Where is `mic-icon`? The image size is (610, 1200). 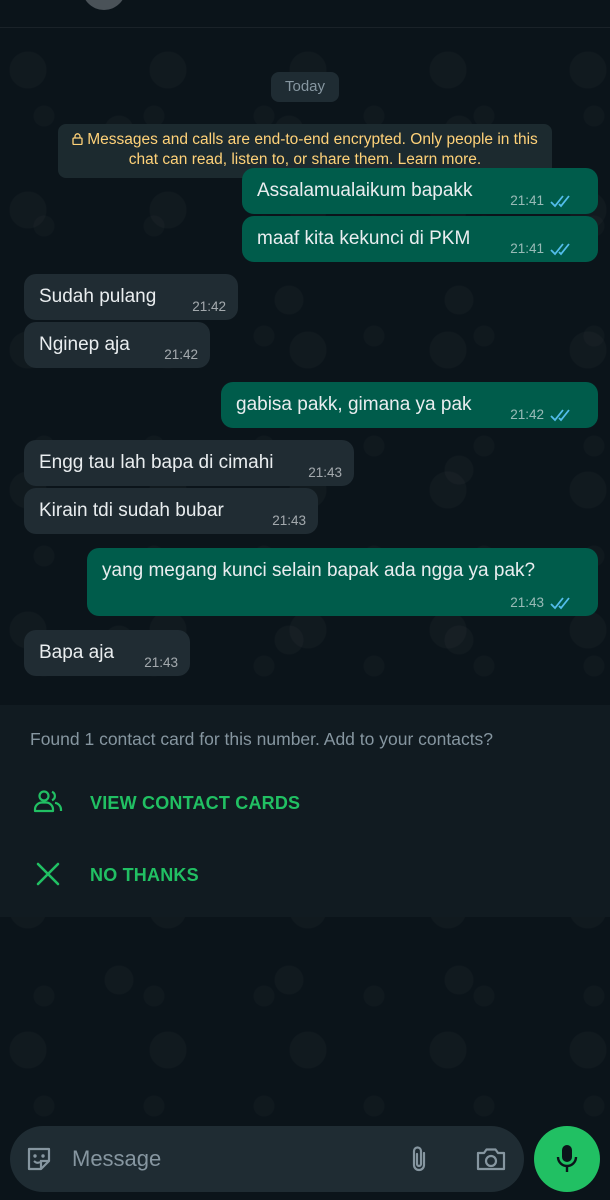
mic-icon is located at coordinates (567, 1158).